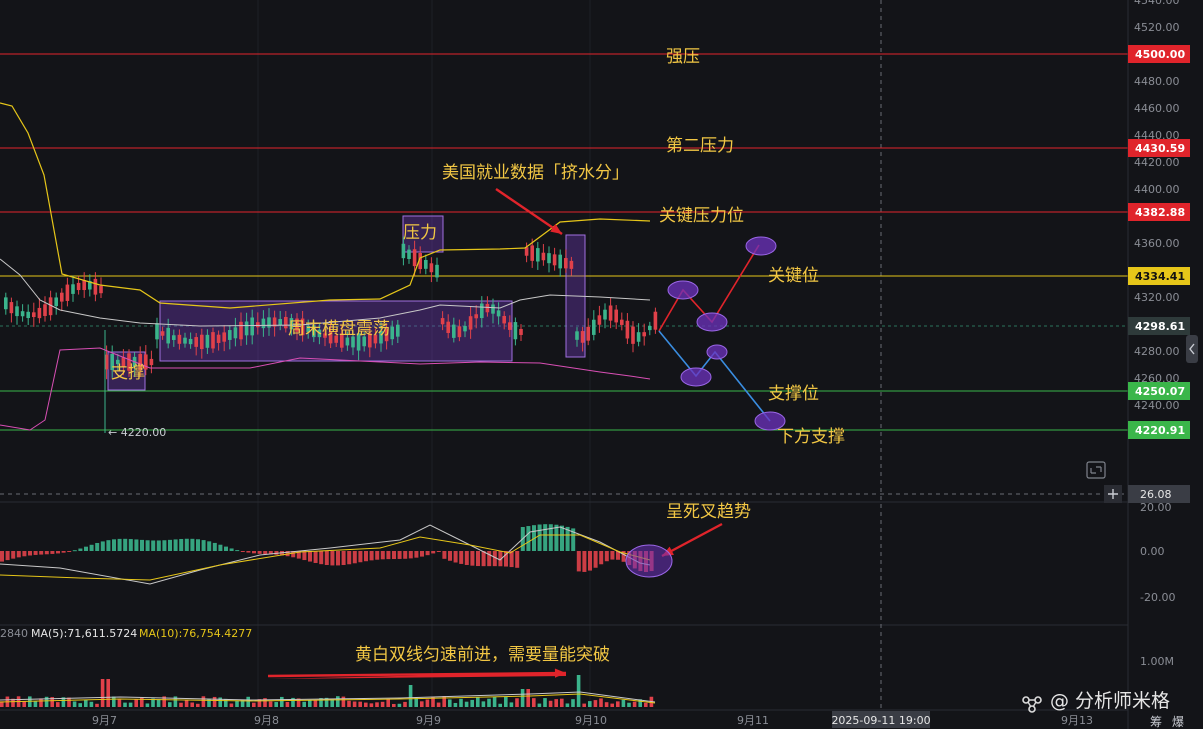 This screenshot has height=729, width=1203. Describe the element at coordinates (683, 57) in the screenshot. I see `level-label: 强压` at that location.